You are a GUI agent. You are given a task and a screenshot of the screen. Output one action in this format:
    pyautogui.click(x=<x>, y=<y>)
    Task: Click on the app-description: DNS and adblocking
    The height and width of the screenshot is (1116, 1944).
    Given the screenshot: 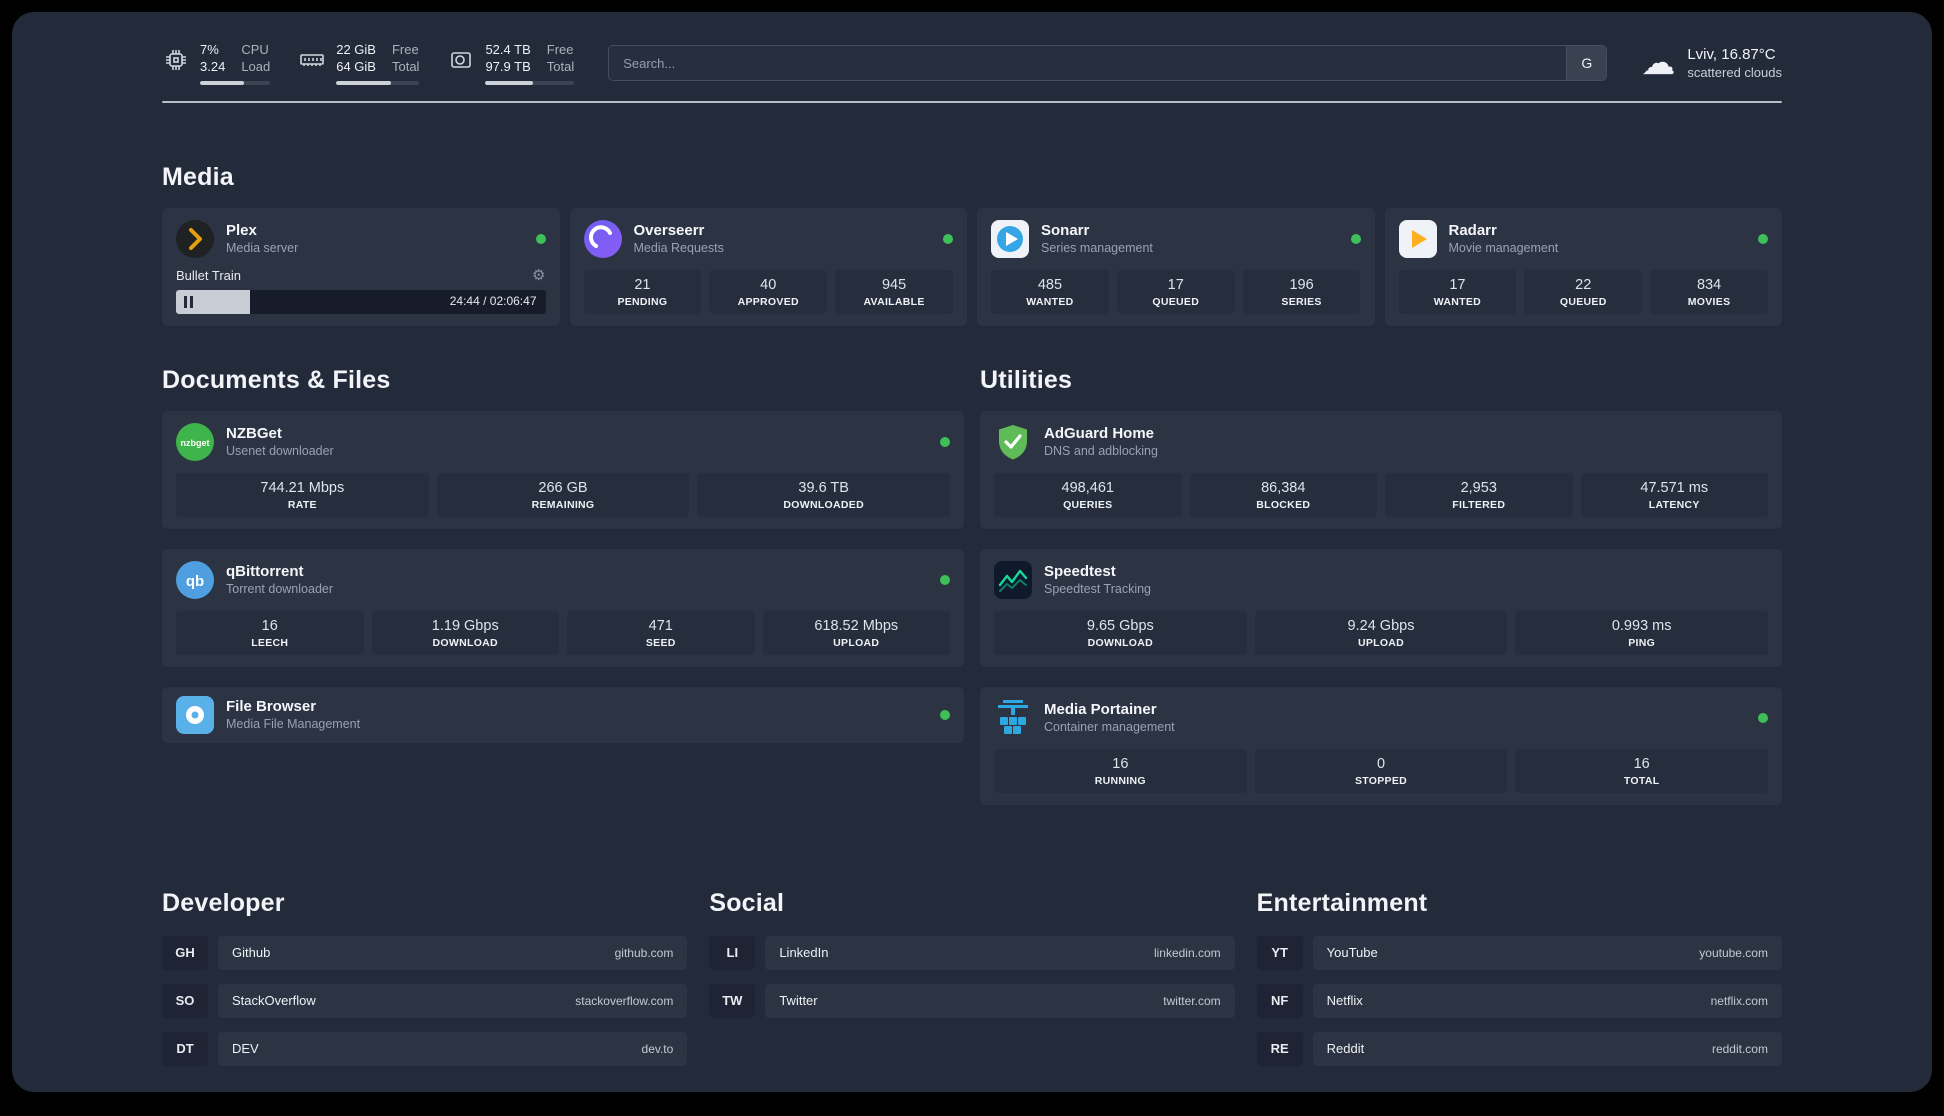 What is the action you would take?
    pyautogui.click(x=1101, y=451)
    